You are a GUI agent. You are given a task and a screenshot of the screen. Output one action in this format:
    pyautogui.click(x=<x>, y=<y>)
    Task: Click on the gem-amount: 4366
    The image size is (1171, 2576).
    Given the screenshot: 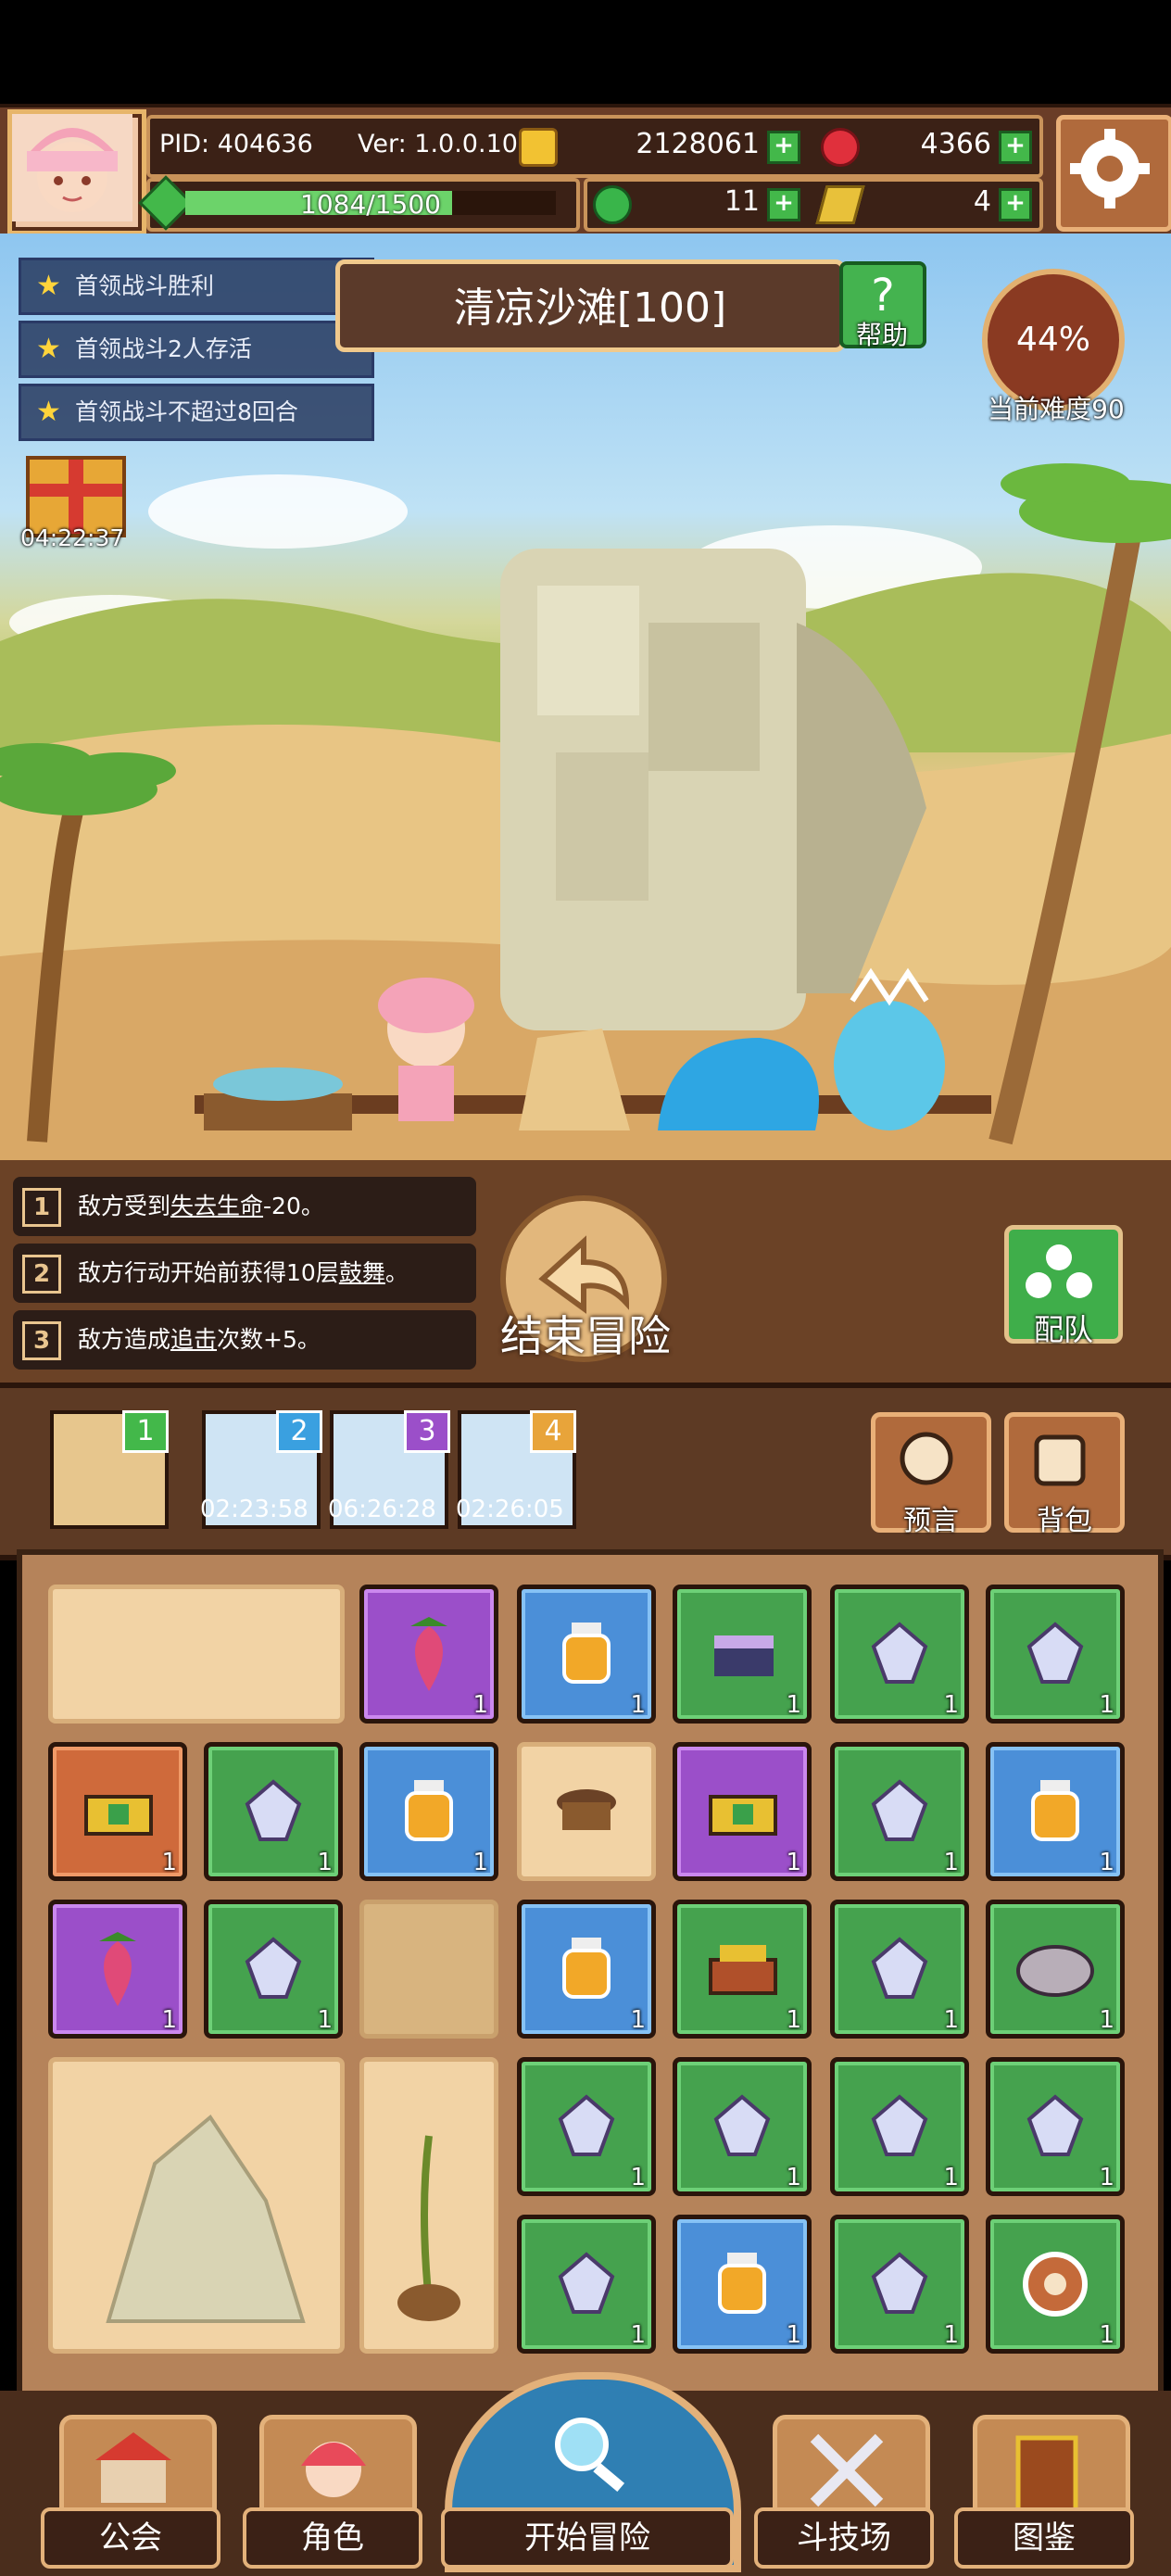 What is the action you would take?
    pyautogui.click(x=956, y=144)
    